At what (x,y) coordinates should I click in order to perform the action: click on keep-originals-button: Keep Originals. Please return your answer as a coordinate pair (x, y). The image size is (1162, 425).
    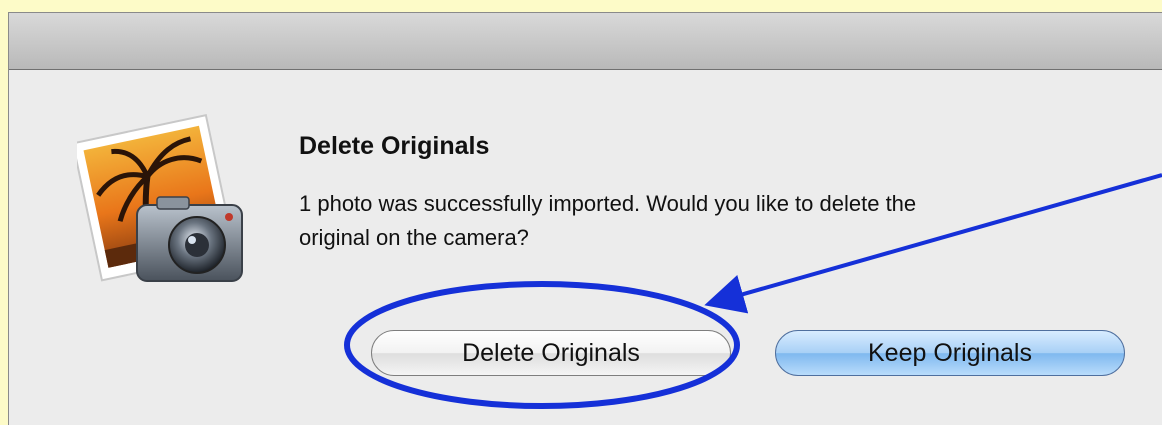
    Looking at the image, I should click on (950, 353).